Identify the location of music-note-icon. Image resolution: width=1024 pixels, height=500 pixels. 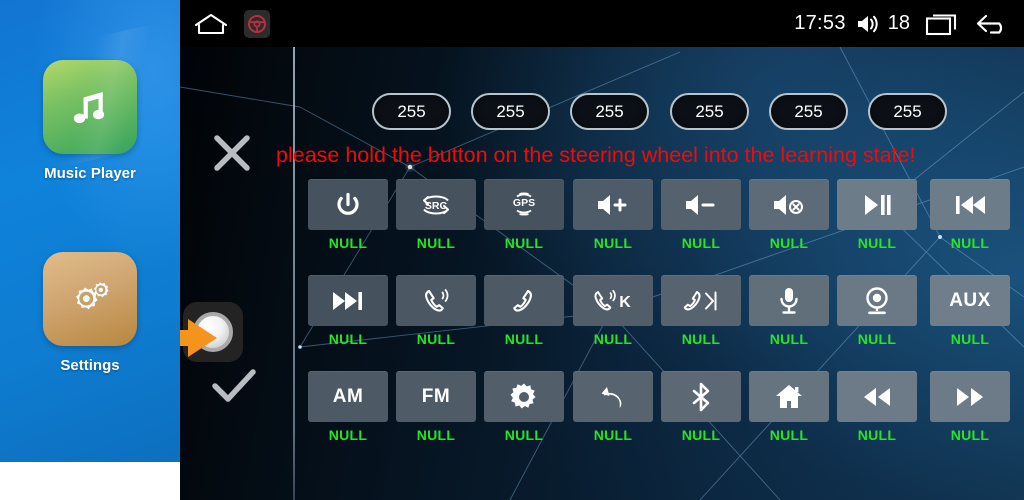
(90, 107).